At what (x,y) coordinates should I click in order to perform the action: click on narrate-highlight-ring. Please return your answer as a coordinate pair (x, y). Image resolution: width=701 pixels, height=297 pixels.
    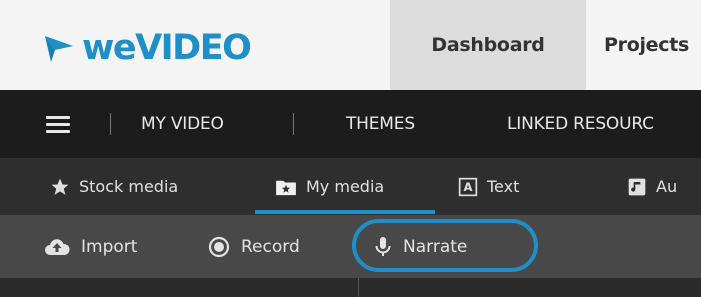
    Looking at the image, I should click on (445, 245).